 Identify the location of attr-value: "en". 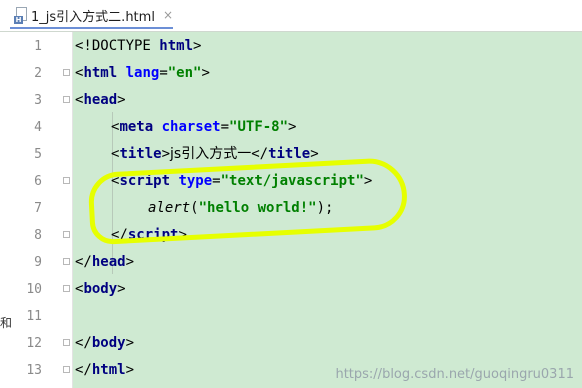
(184, 73).